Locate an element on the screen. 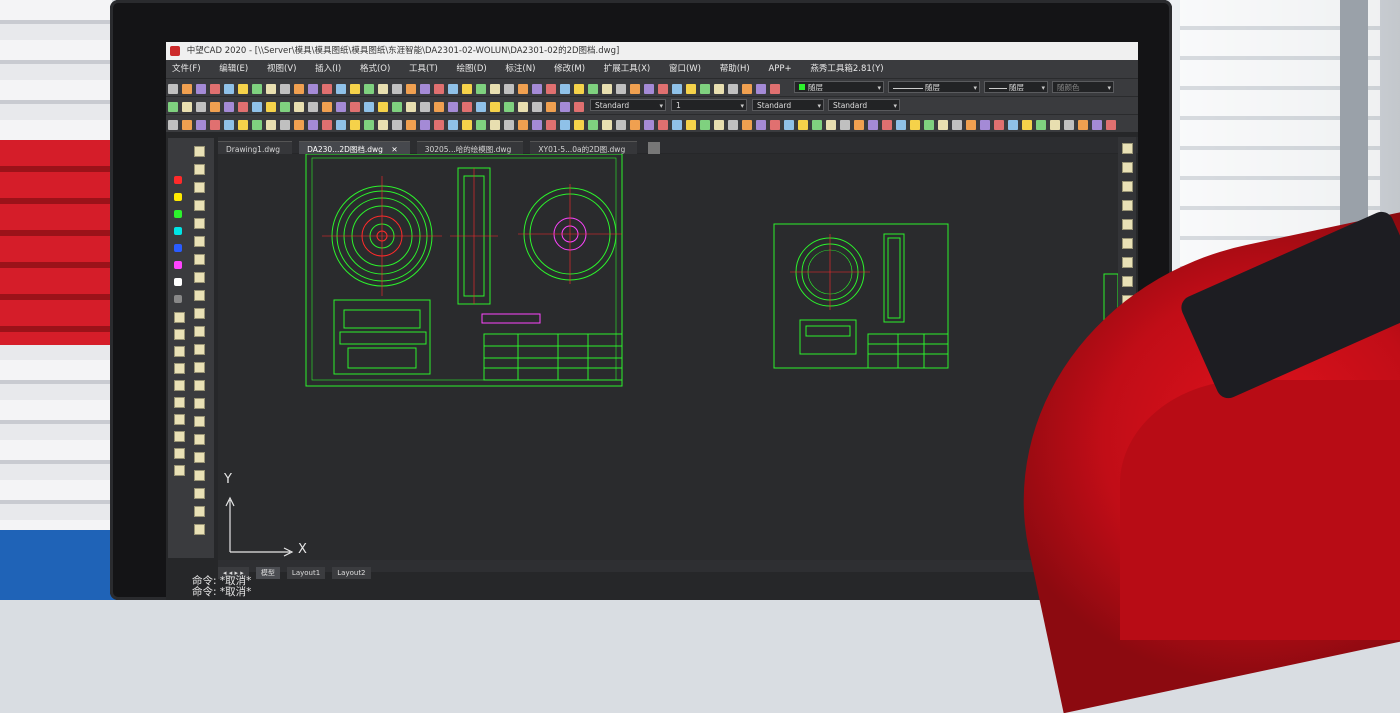 The width and height of the screenshot is (1400, 713). menu-format: 格式(O) is located at coordinates (375, 69).